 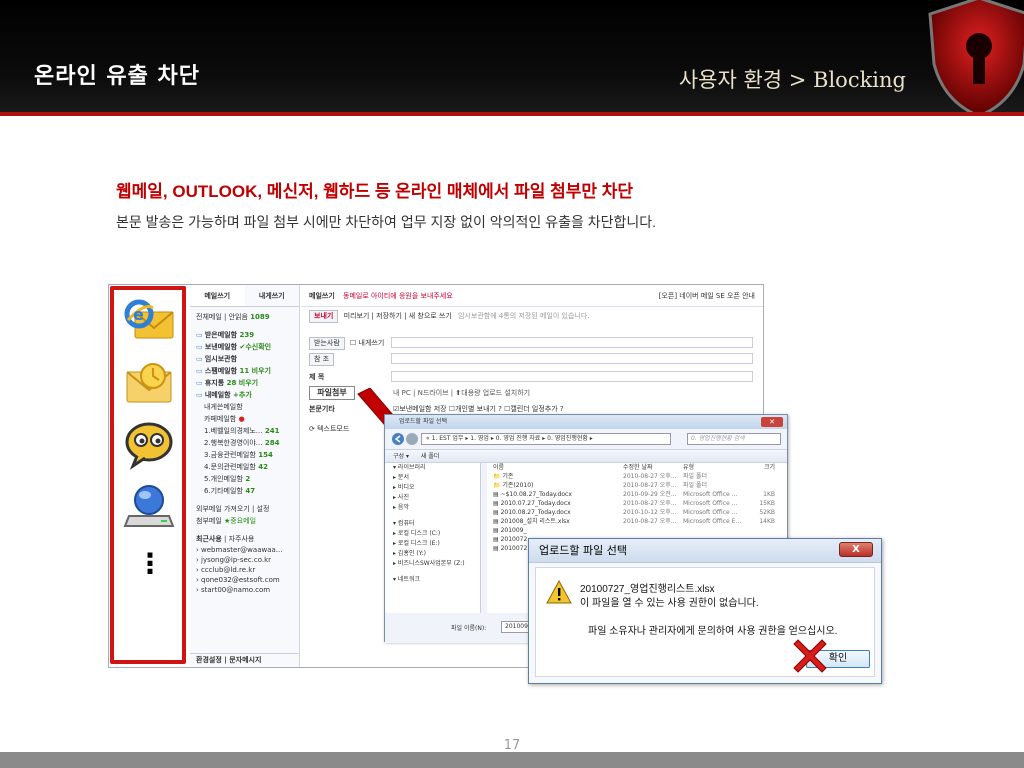 I want to click on tree-item: ▸ 사진, so click(x=432, y=498).